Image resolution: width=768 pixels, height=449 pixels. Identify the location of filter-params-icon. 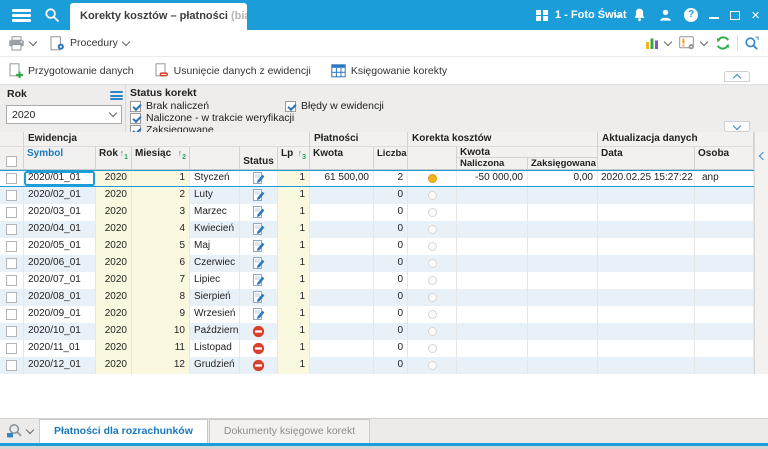
(116, 96).